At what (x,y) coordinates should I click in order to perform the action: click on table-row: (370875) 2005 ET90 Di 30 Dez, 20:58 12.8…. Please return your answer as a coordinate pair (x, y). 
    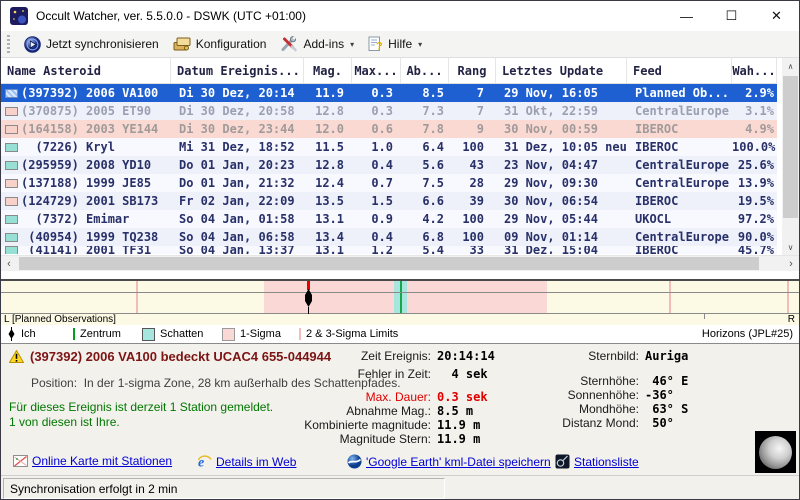
    Looking at the image, I should click on (389, 111).